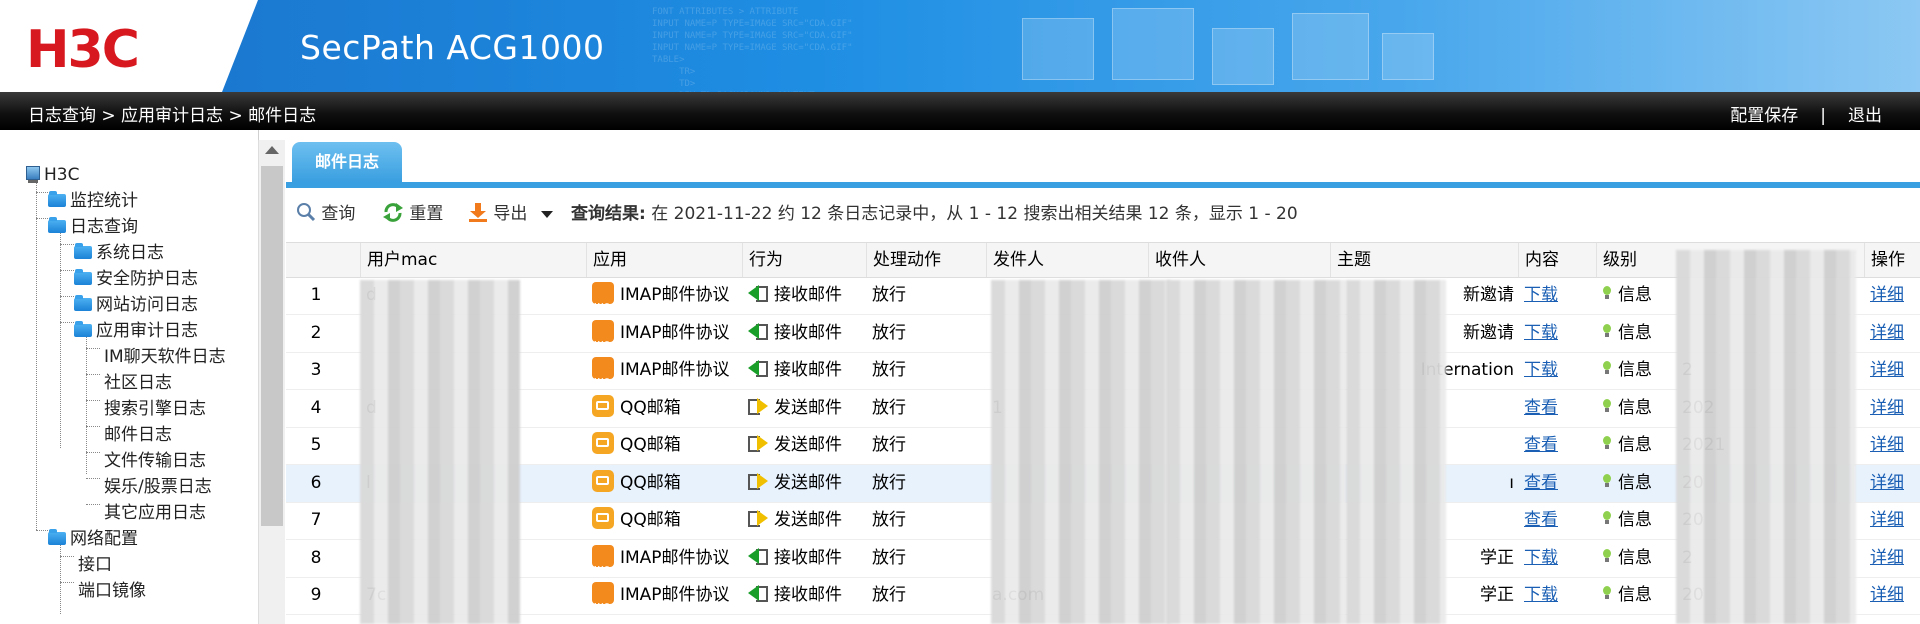 The height and width of the screenshot is (624, 1920). Describe the element at coordinates (347, 162) in the screenshot. I see `tab-mail-log: 邮件日志` at that location.